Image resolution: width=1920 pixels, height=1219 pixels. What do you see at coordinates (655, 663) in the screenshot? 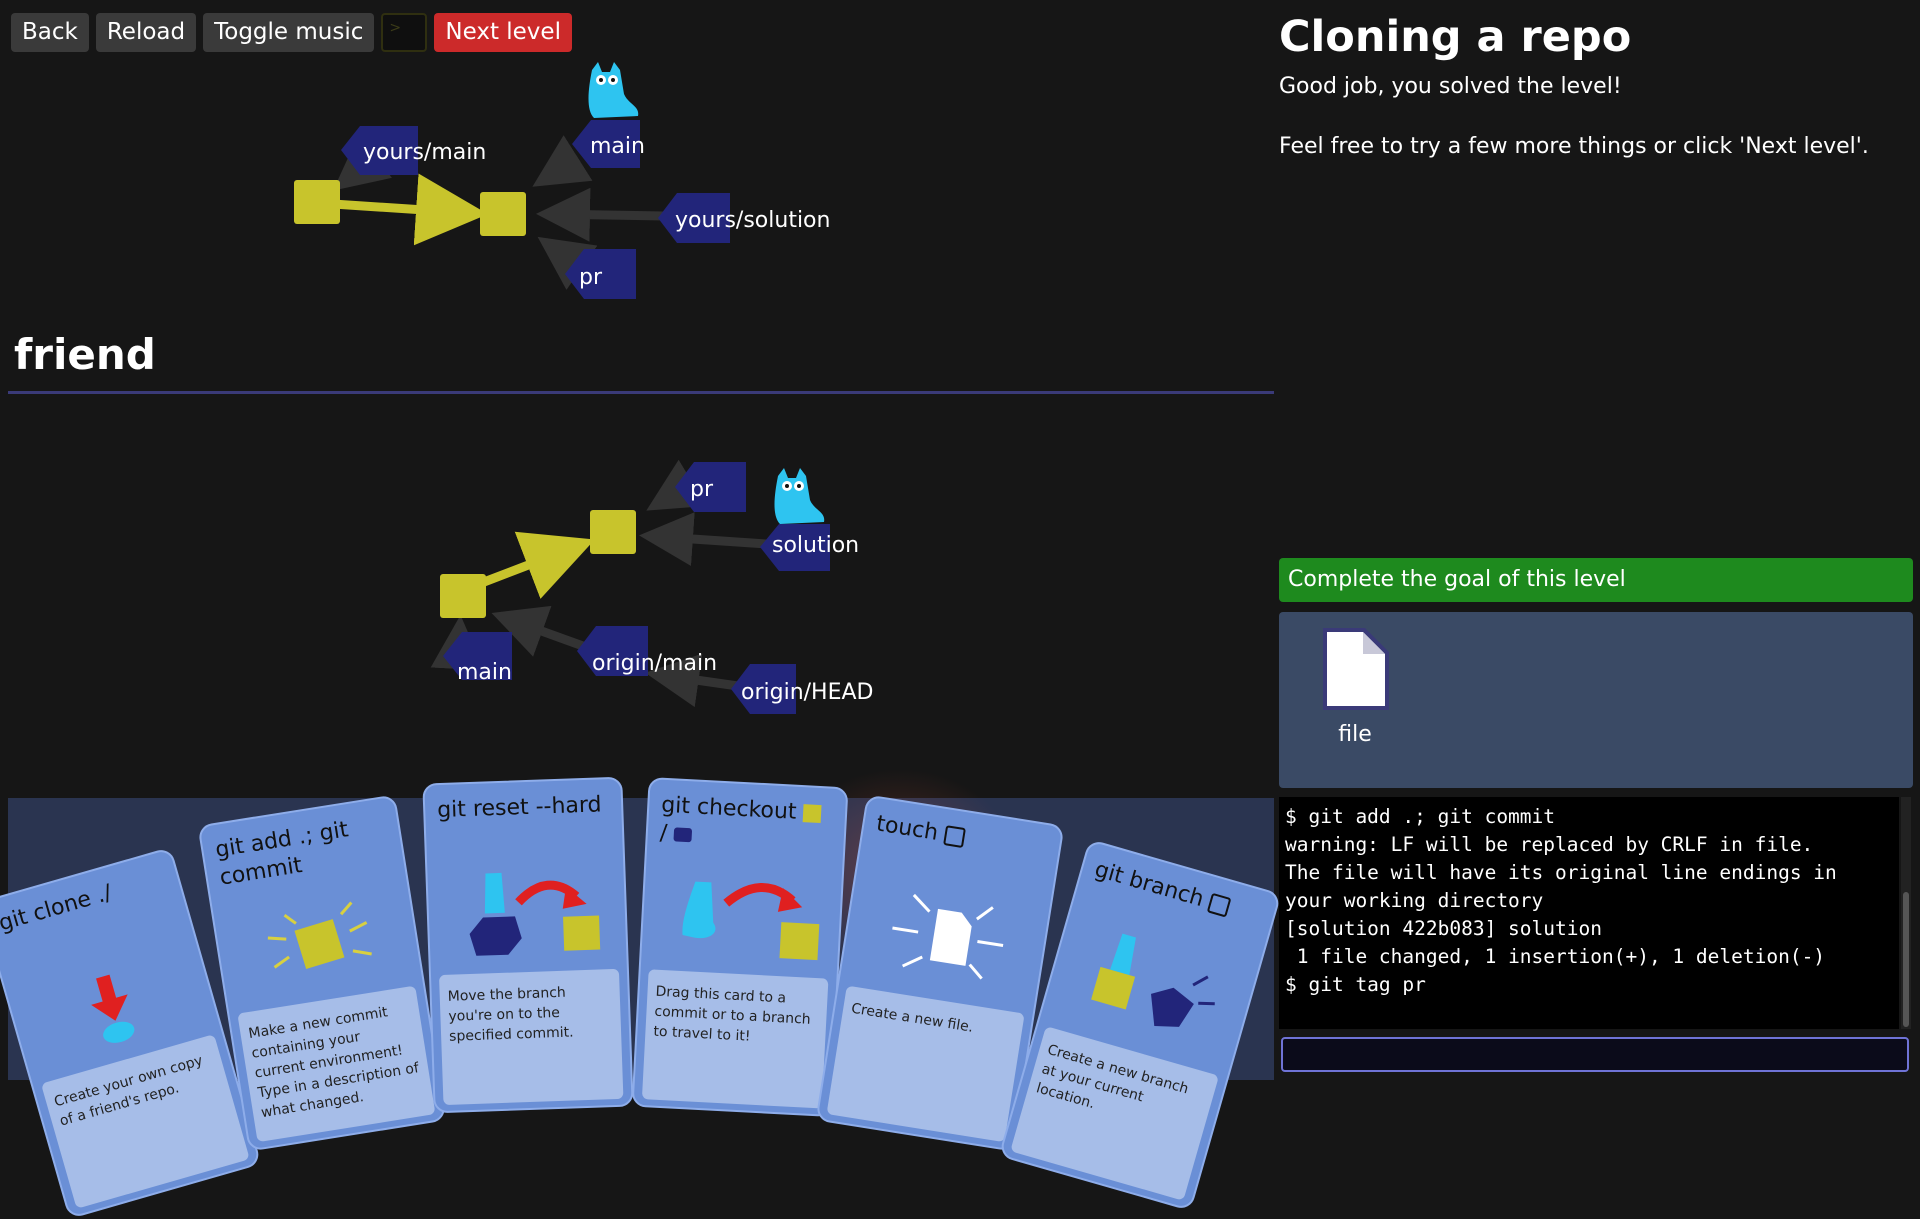
I see `ref-label-origin-main: origin/main` at bounding box center [655, 663].